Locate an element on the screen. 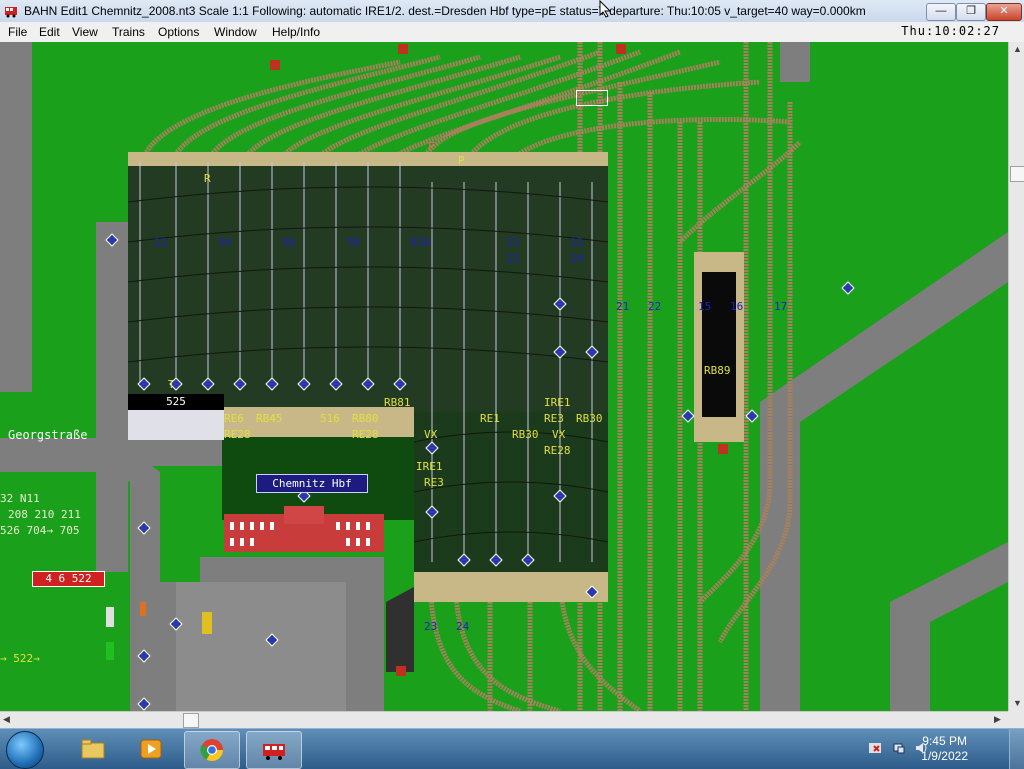 This screenshot has width=1024, height=769. taskbar-chrome is located at coordinates (212, 750).